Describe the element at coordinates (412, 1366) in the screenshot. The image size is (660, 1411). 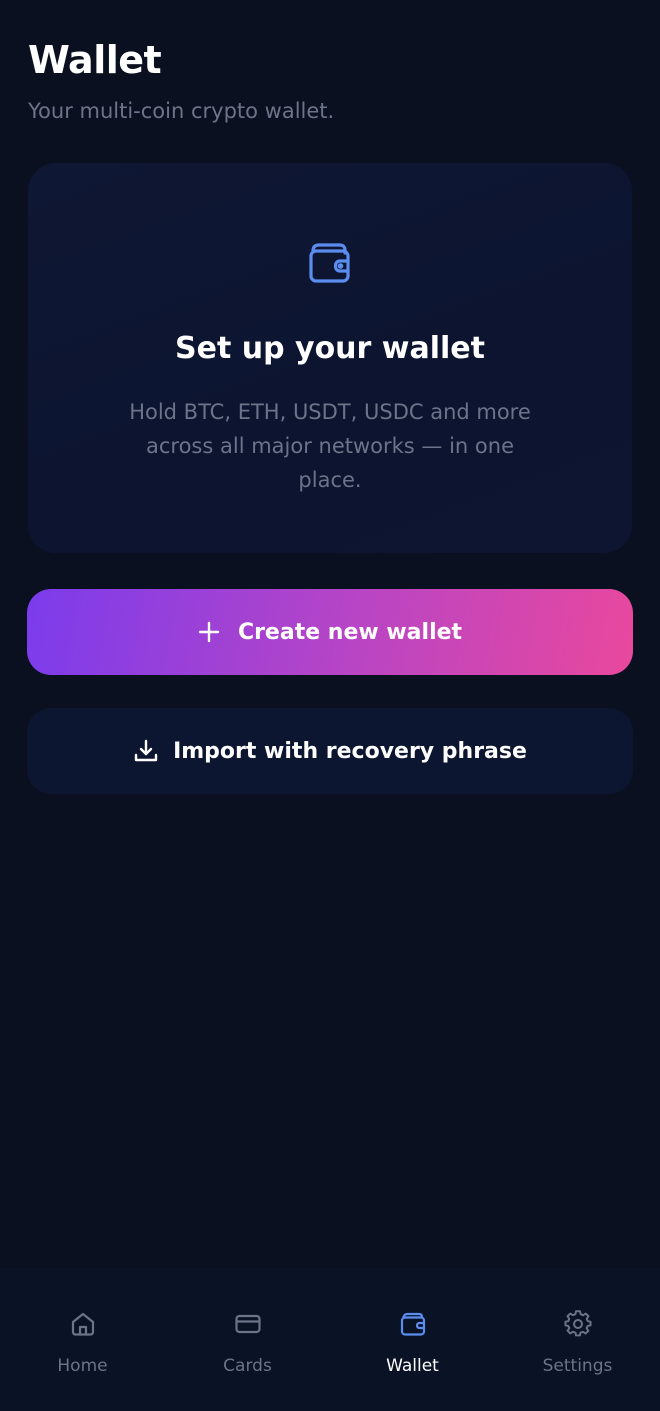
I see `nav-label-wallet: Wallet` at that location.